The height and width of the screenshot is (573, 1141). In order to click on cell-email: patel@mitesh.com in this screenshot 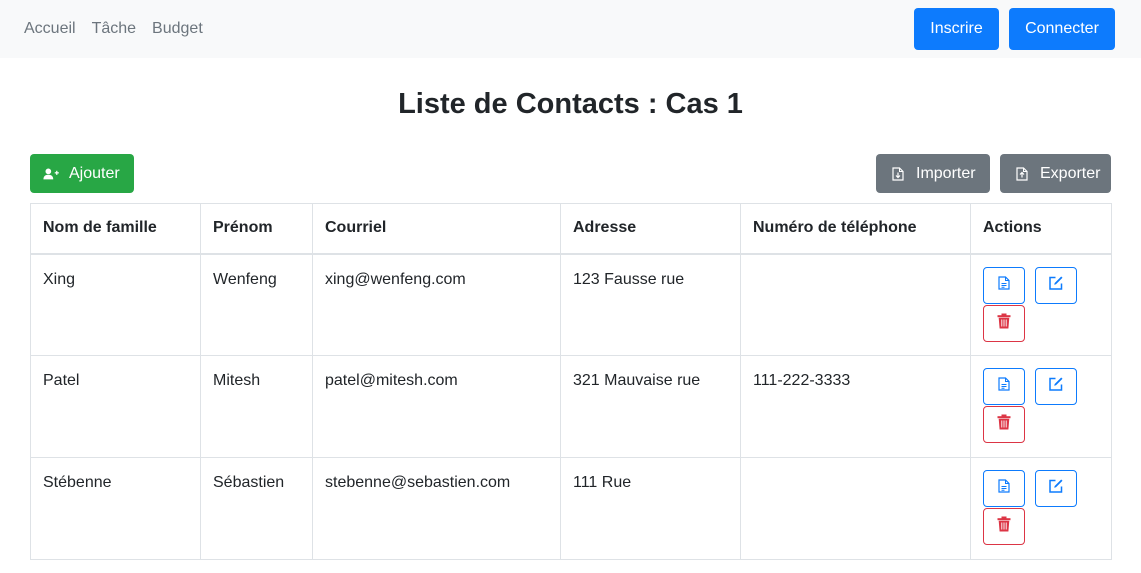, I will do `click(436, 406)`.